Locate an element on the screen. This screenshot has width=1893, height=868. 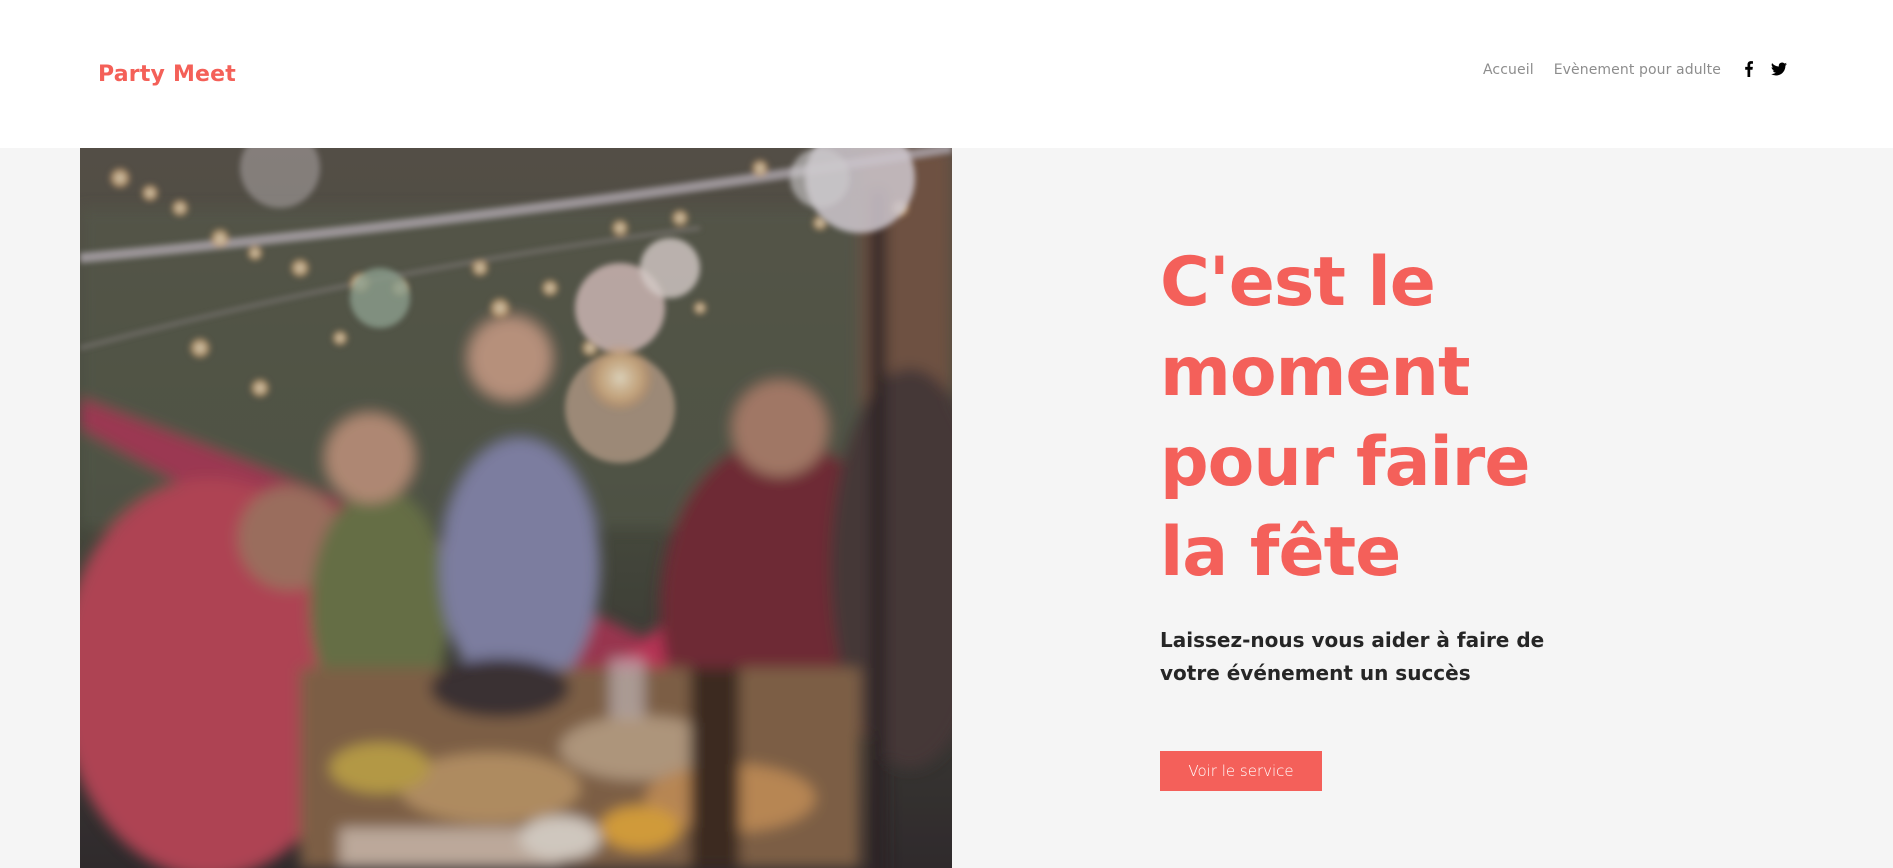
site-logo: Party Meet is located at coordinates (167, 74).